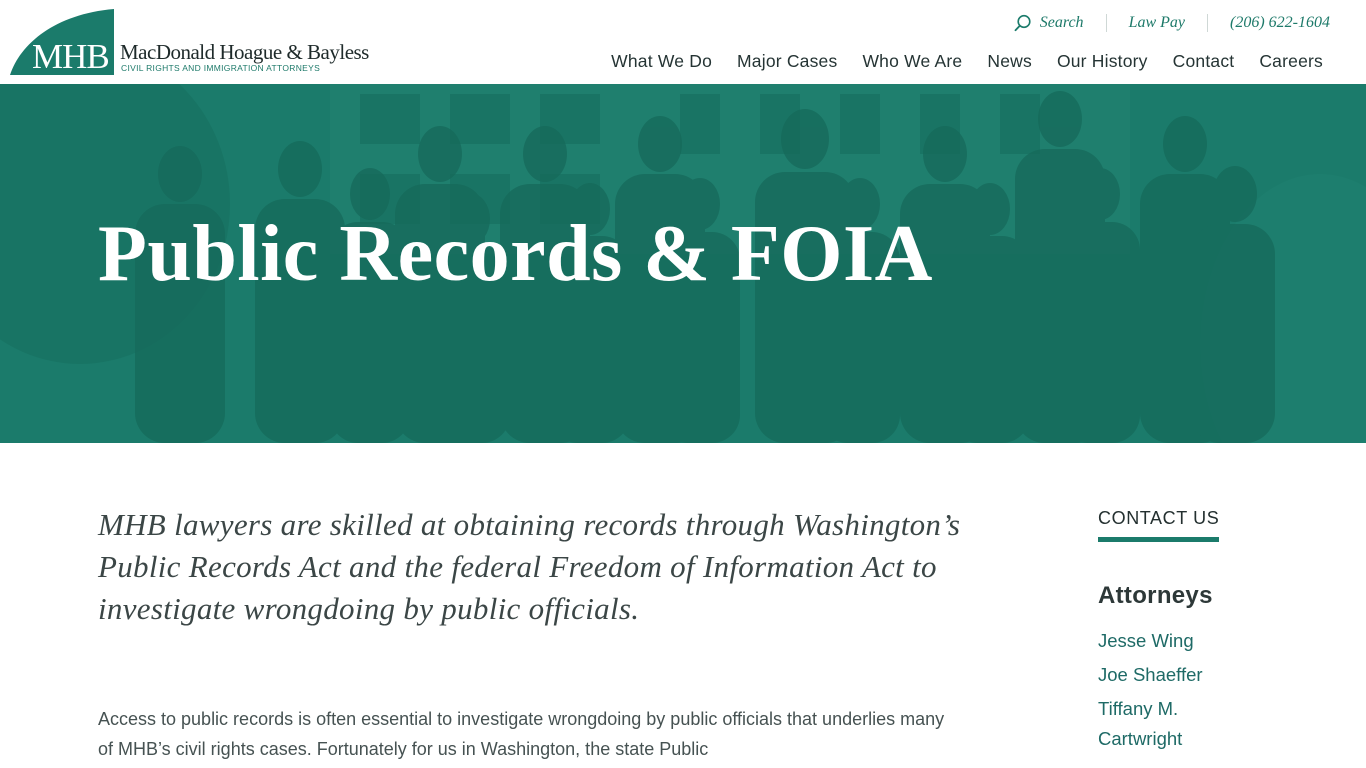 Image resolution: width=1366 pixels, height=768 pixels. What do you see at coordinates (787, 61) in the screenshot?
I see `nav-item-major-cases: Major Cases` at bounding box center [787, 61].